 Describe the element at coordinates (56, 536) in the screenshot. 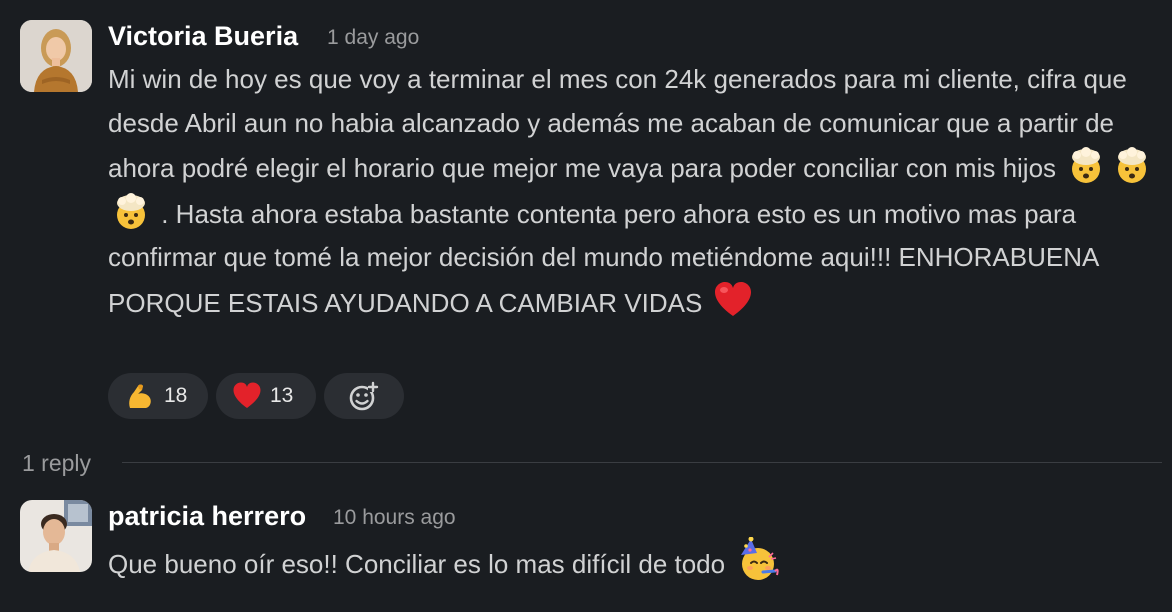

I see `avatar-patricia` at that location.